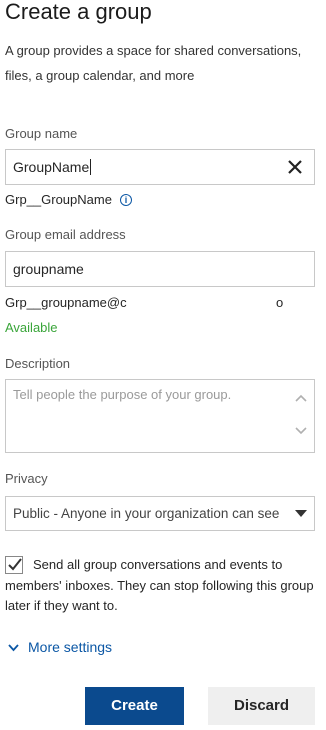 The image size is (326, 730). I want to click on discard-button: Discard, so click(261, 706).